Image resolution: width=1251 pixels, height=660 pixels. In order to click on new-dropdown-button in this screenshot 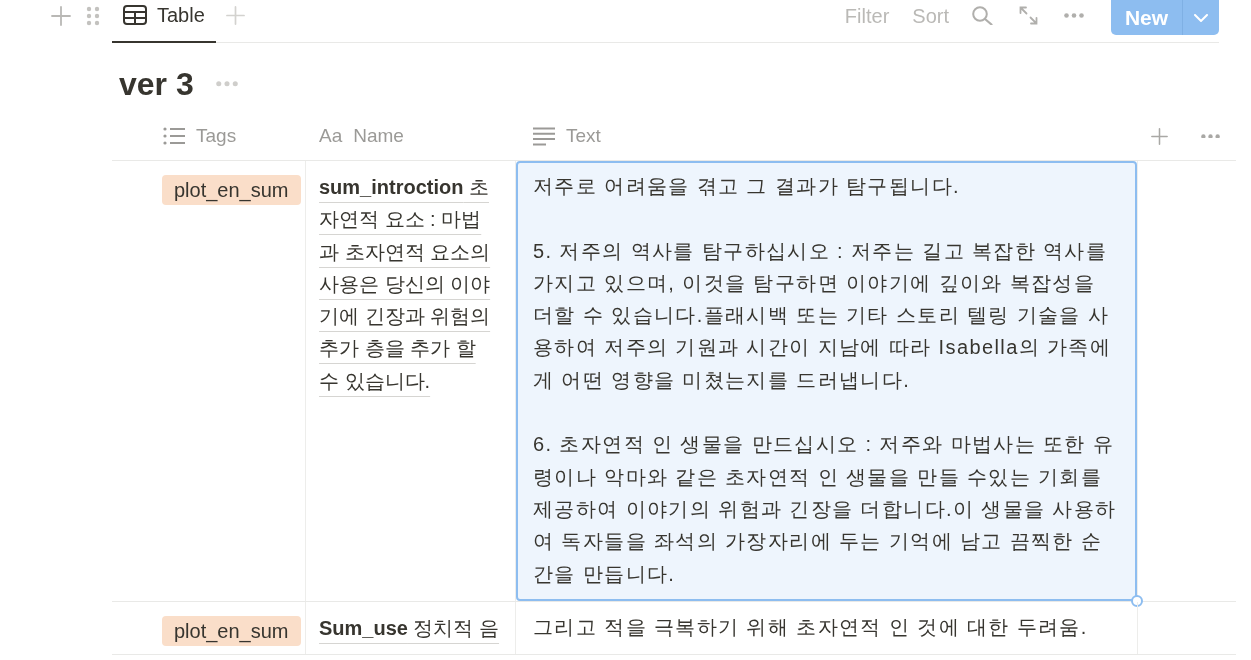, I will do `click(1200, 17)`.